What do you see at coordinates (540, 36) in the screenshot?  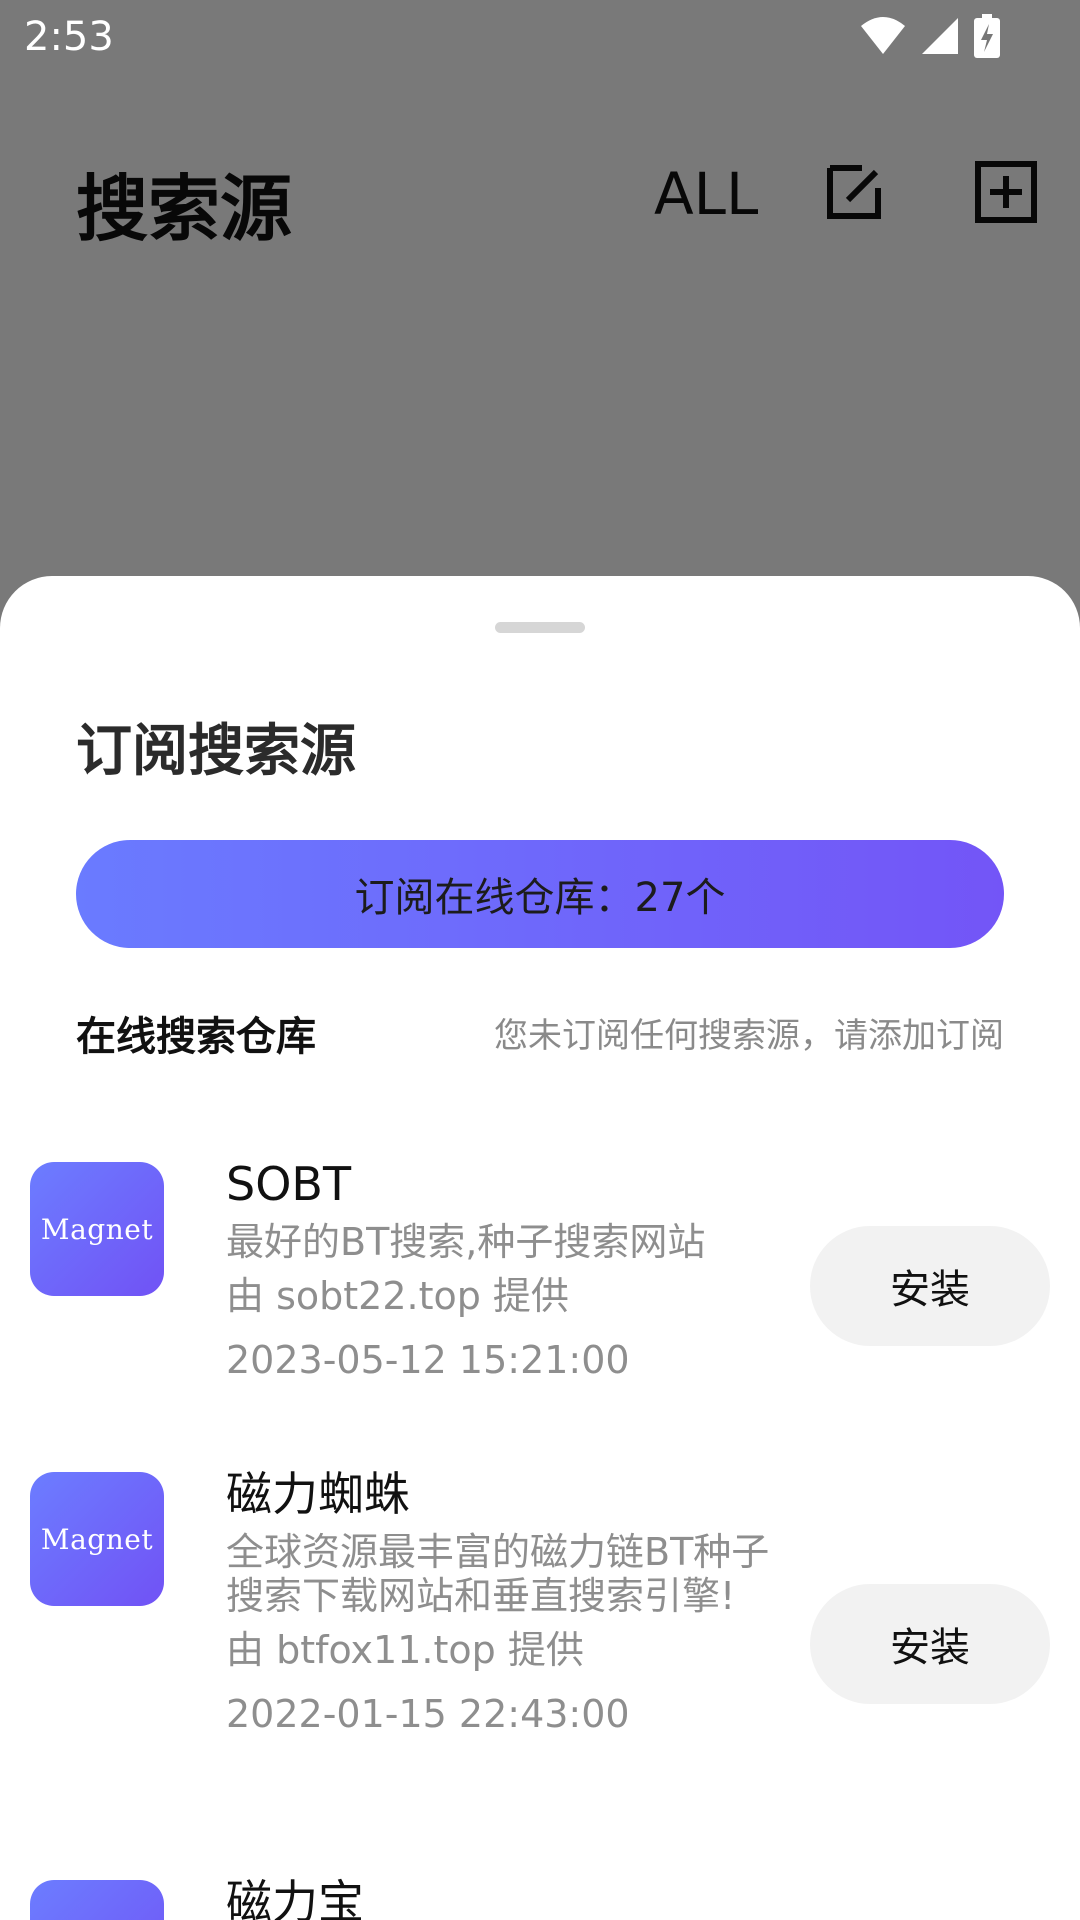 I see `status-bar: 2:53` at bounding box center [540, 36].